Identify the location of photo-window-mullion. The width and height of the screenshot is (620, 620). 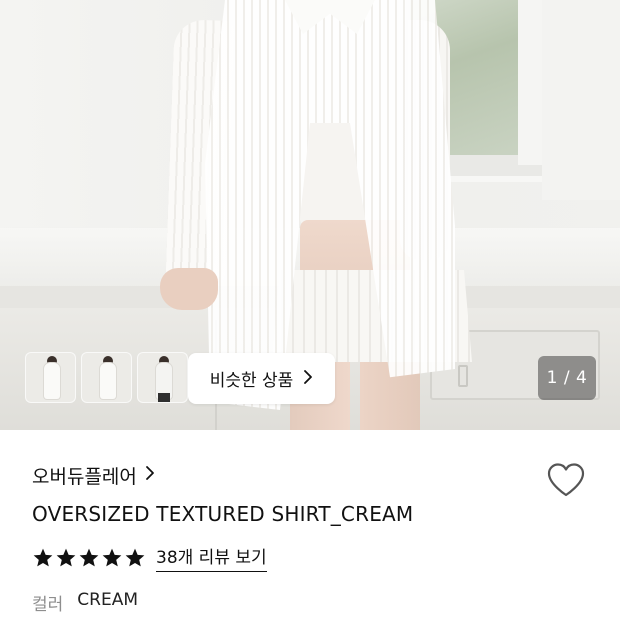
(530, 82).